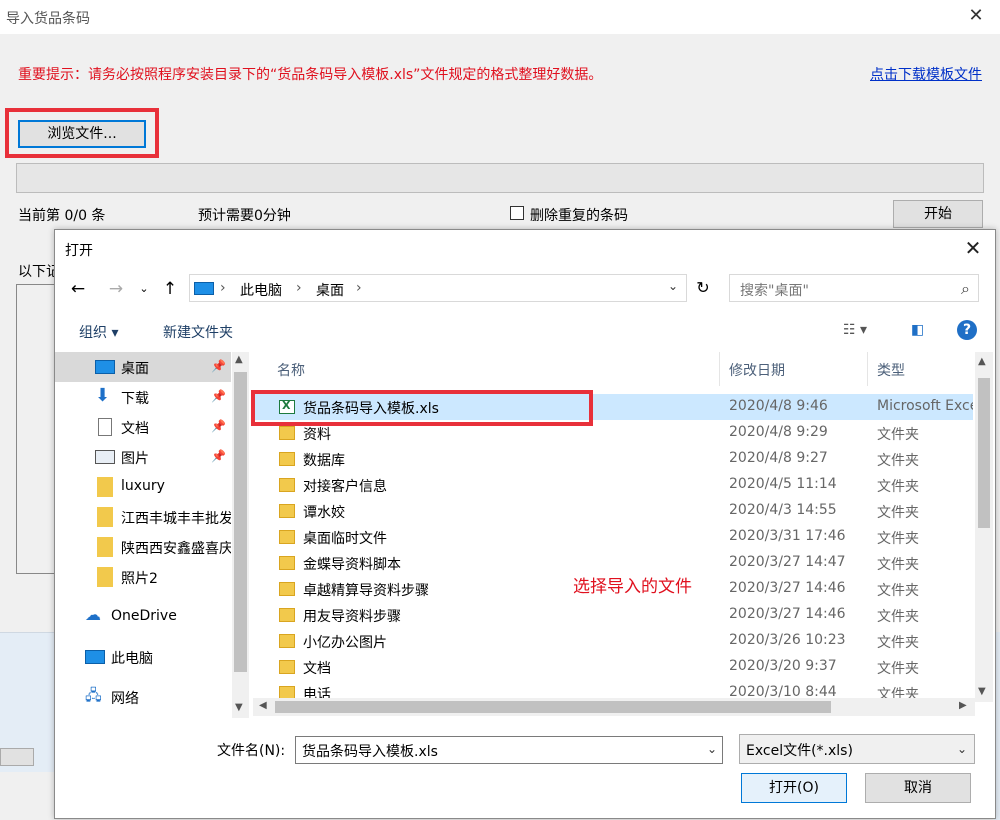 The image size is (1000, 820). I want to click on address-segment-desktop: 桌面, so click(330, 290).